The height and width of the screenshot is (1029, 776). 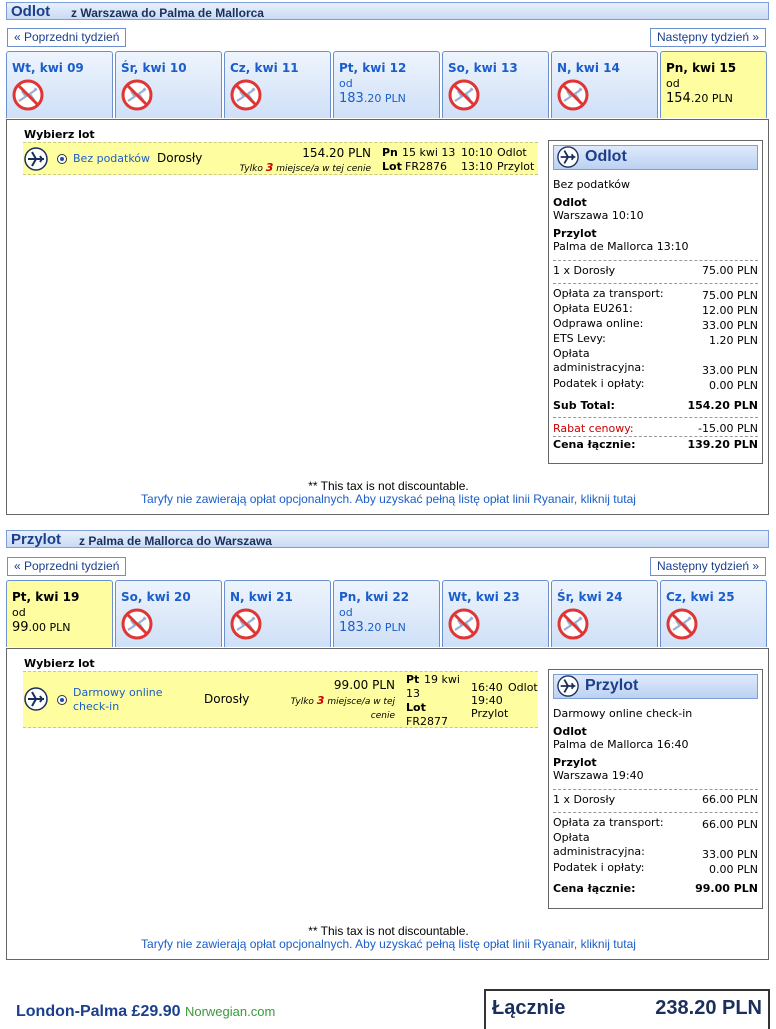 What do you see at coordinates (387, 11) in the screenshot?
I see `outbound-header: Odlot z Warszawa do Palma de Mallorca` at bounding box center [387, 11].